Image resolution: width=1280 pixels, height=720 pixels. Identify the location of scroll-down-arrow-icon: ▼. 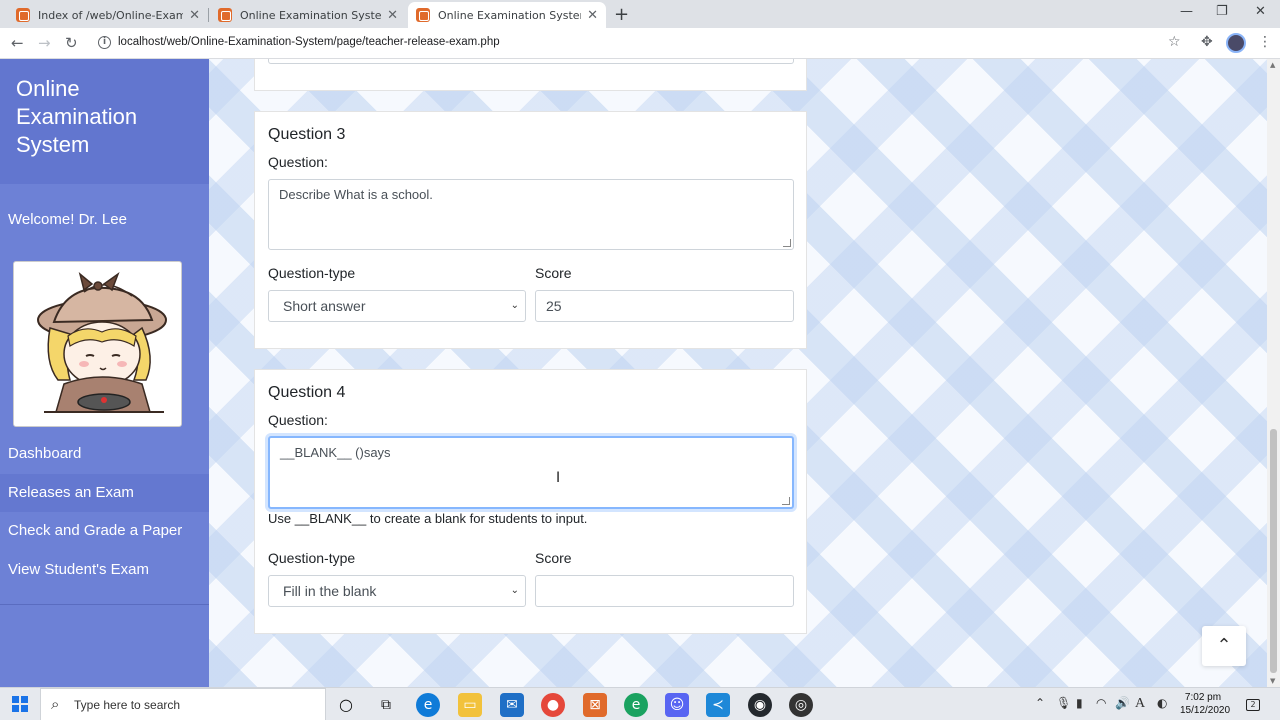
(1272, 681).